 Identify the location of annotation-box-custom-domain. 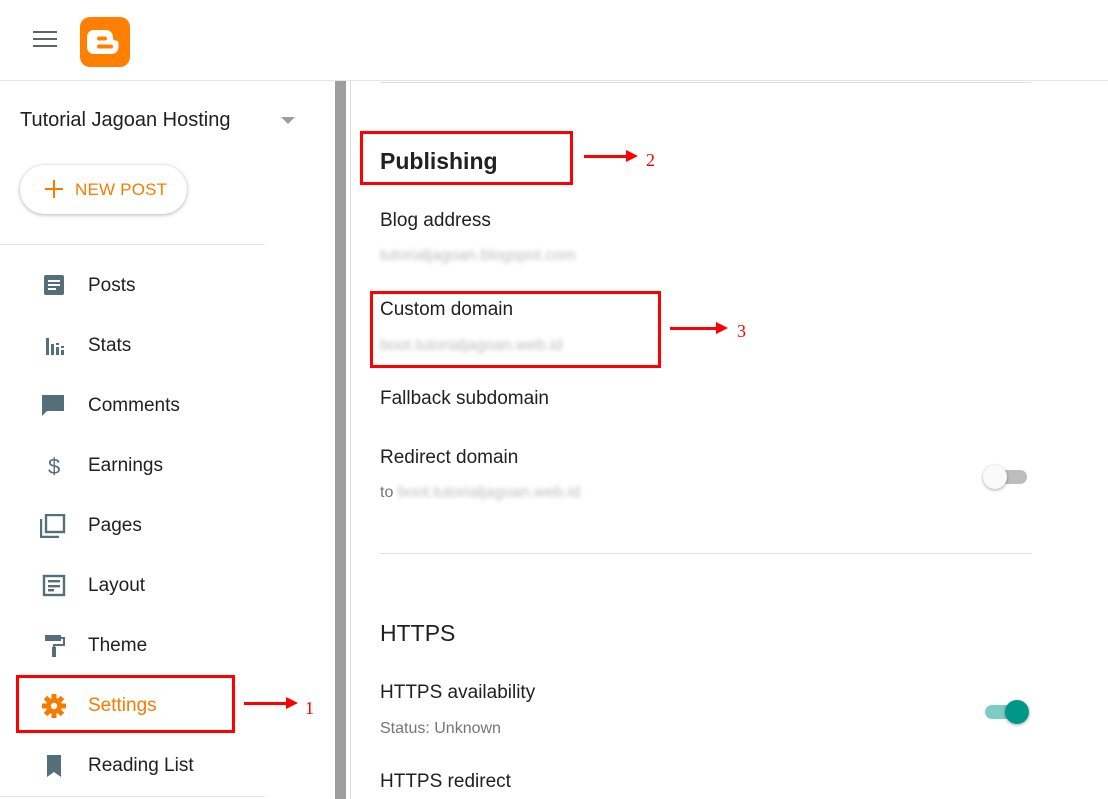
(515, 329).